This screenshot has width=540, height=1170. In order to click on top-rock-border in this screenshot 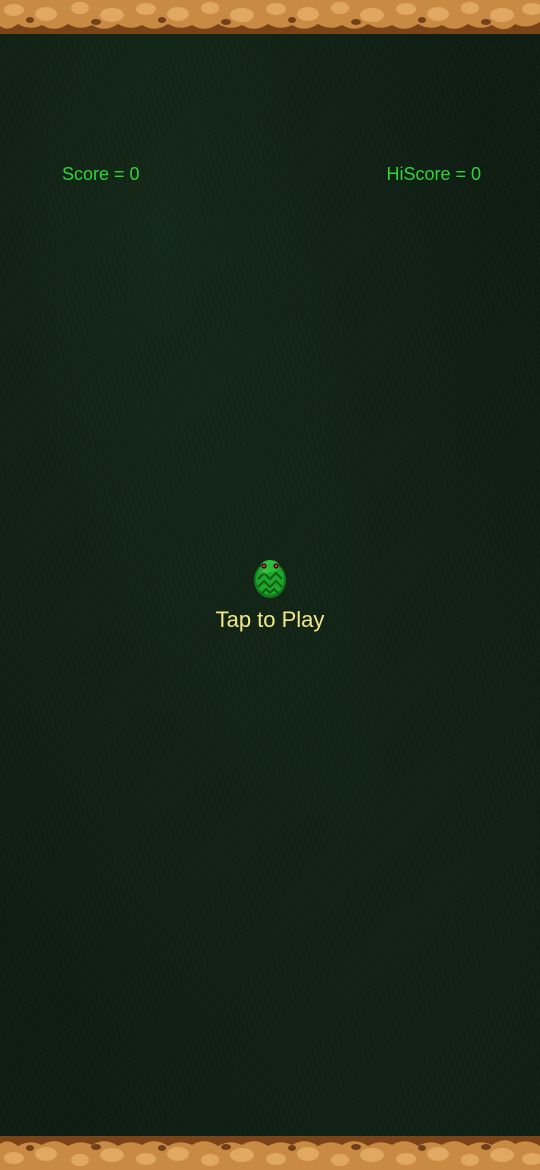, I will do `click(270, 17)`.